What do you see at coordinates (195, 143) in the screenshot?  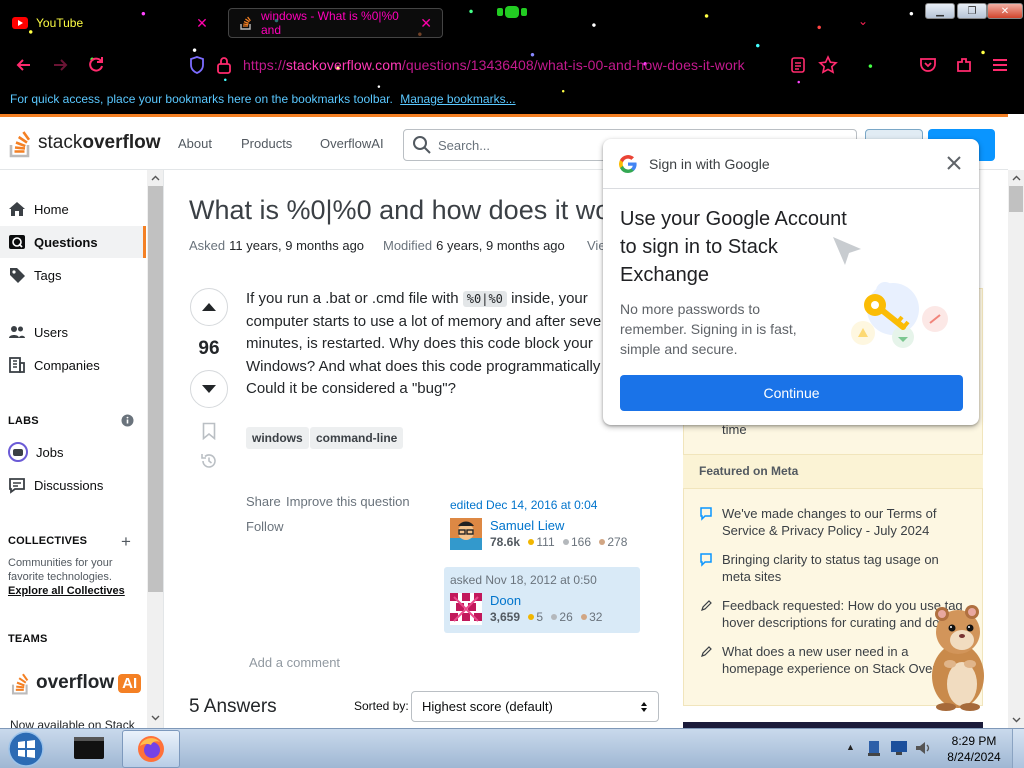 I see `nav-about: About` at bounding box center [195, 143].